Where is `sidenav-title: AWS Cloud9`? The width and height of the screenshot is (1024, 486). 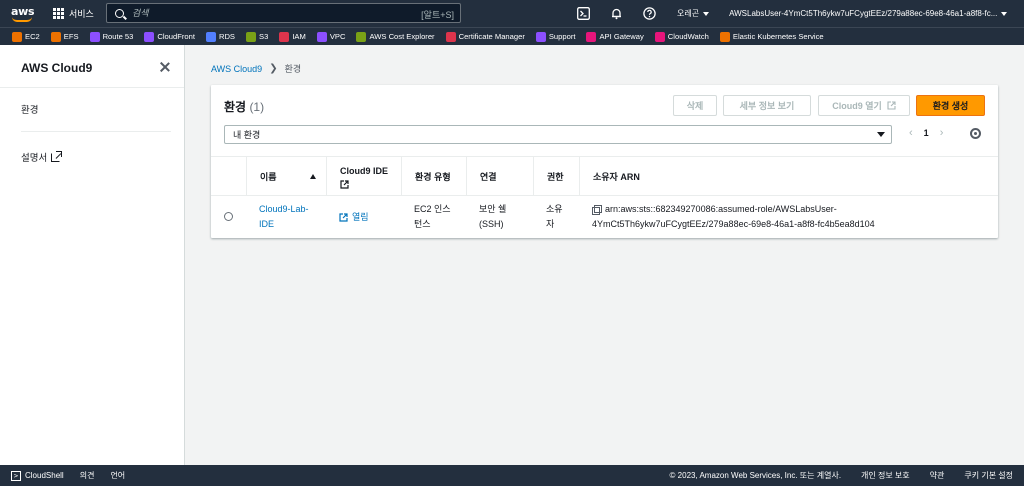
sidenav-title: AWS Cloud9 is located at coordinates (57, 68).